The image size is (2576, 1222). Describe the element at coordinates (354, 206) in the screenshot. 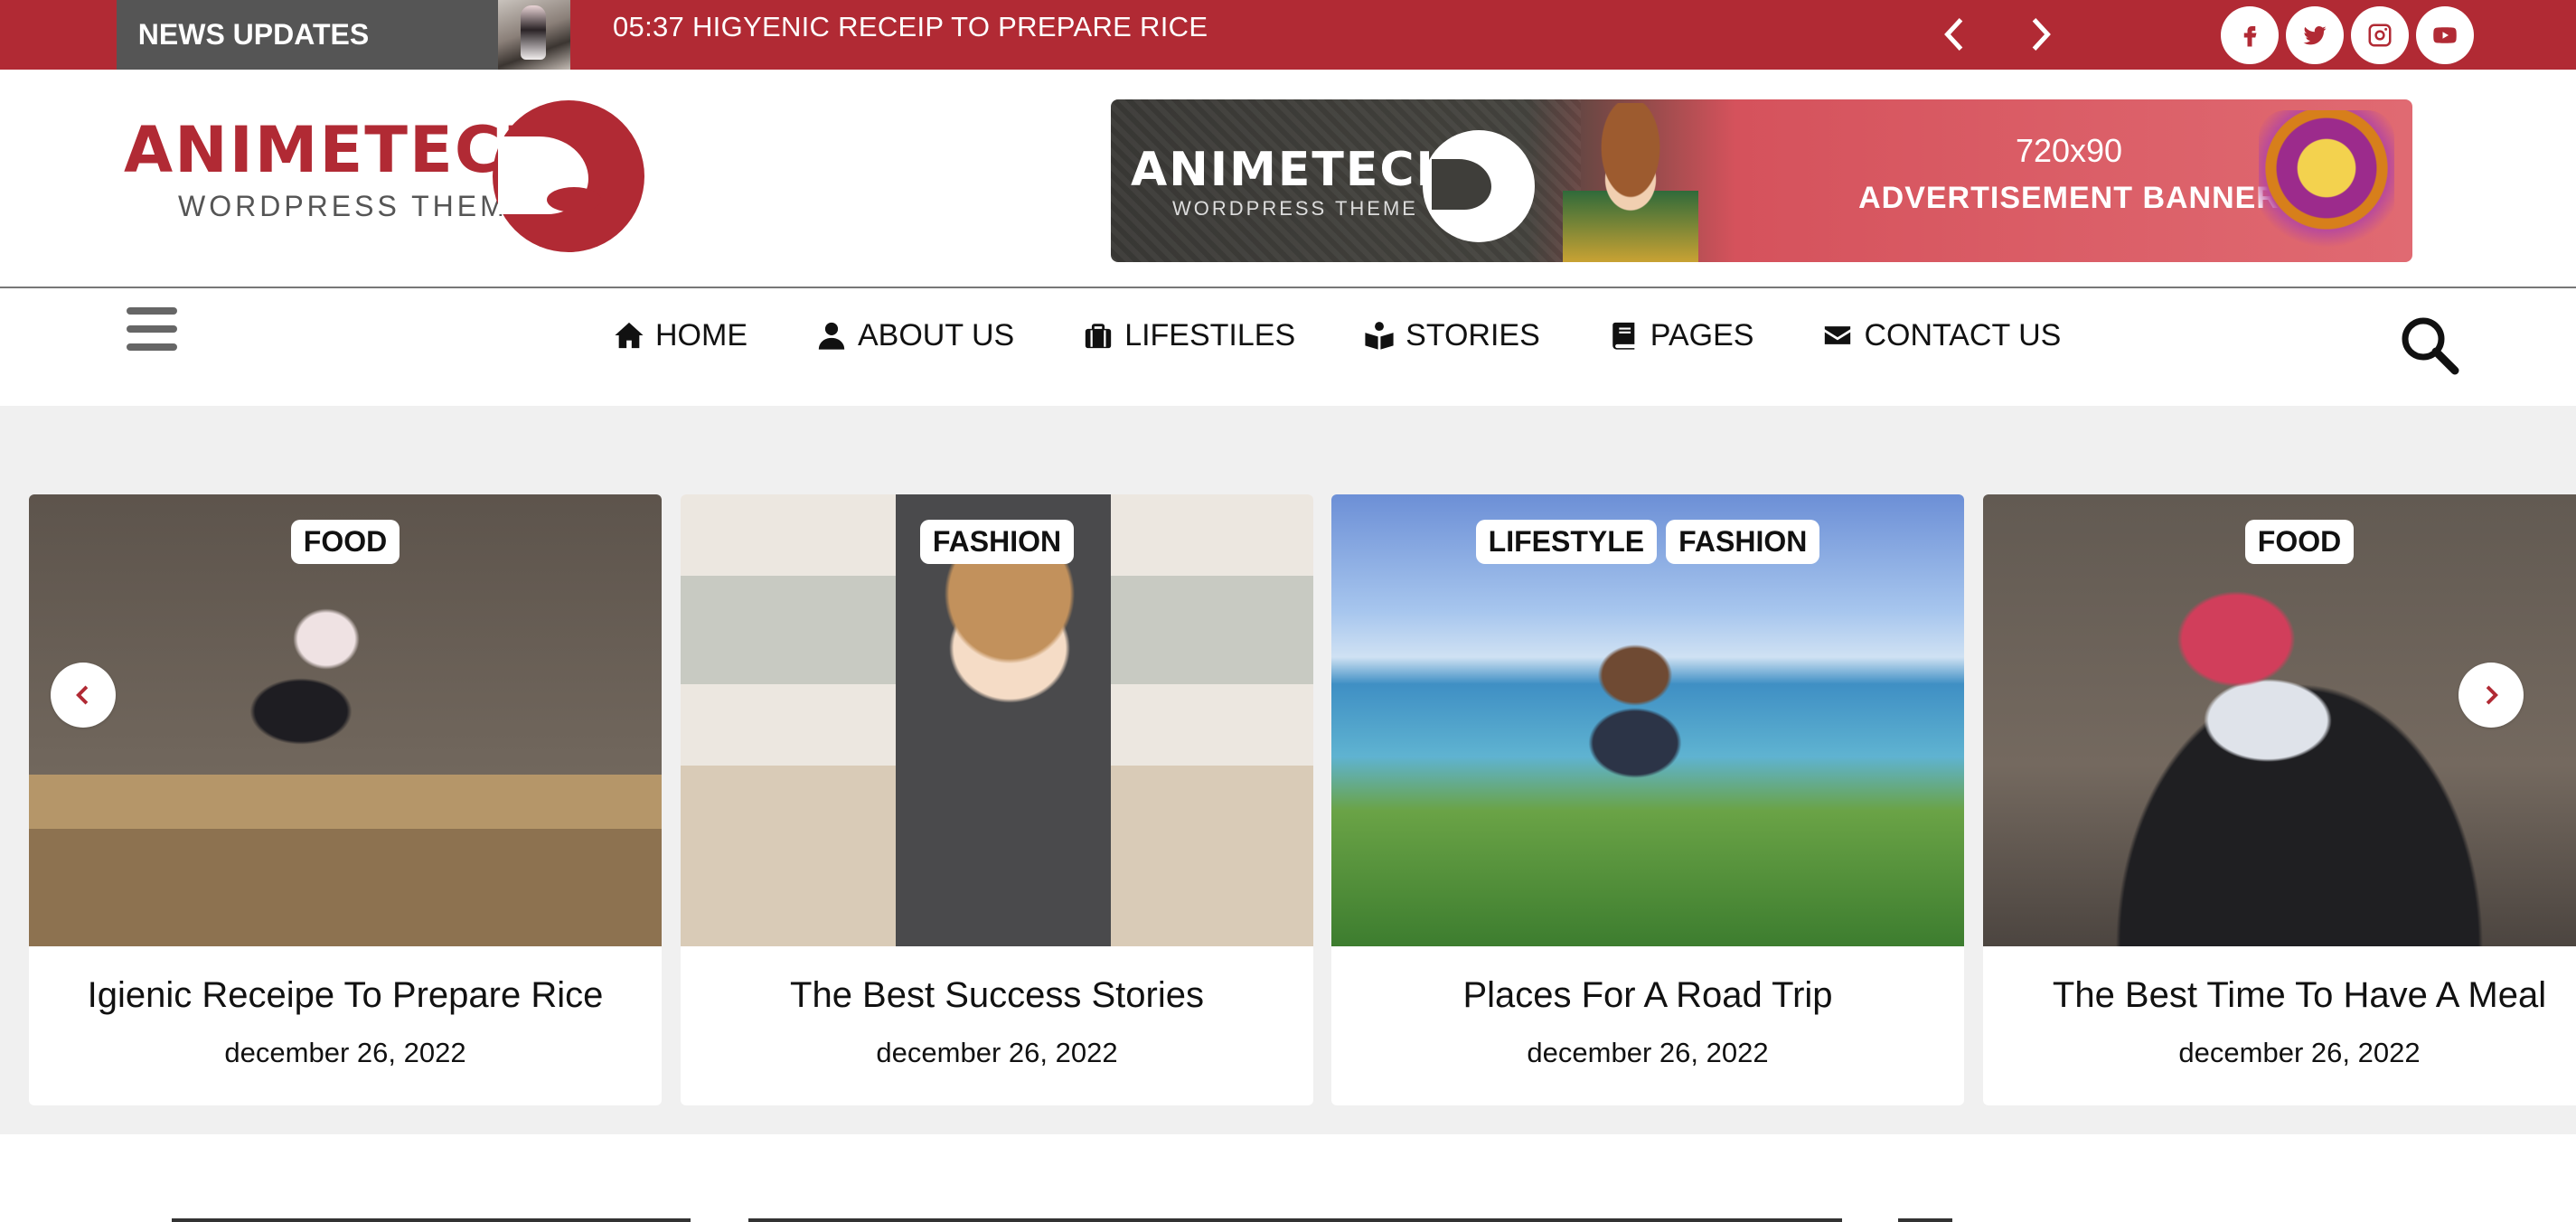

I see `logo-subtext: WORDPRESS THEME` at that location.